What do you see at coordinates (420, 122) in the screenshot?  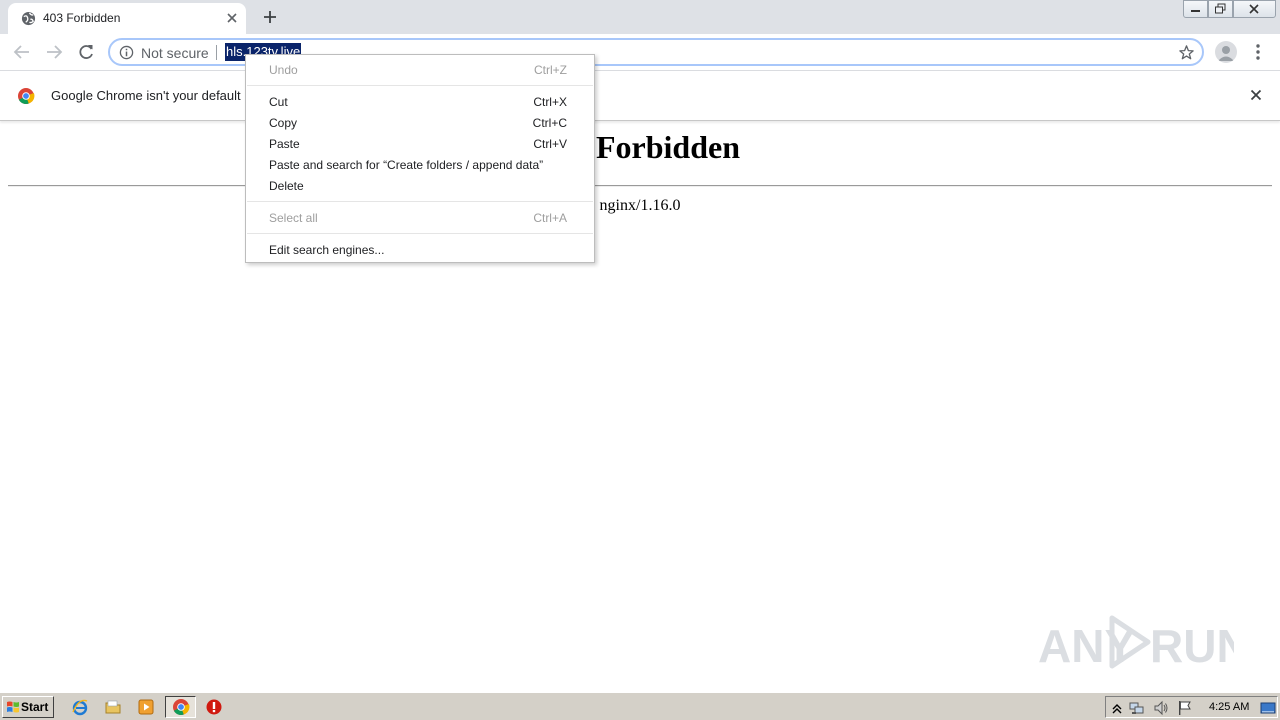 I see `menu-item-copy: Copy Ctrl+C` at bounding box center [420, 122].